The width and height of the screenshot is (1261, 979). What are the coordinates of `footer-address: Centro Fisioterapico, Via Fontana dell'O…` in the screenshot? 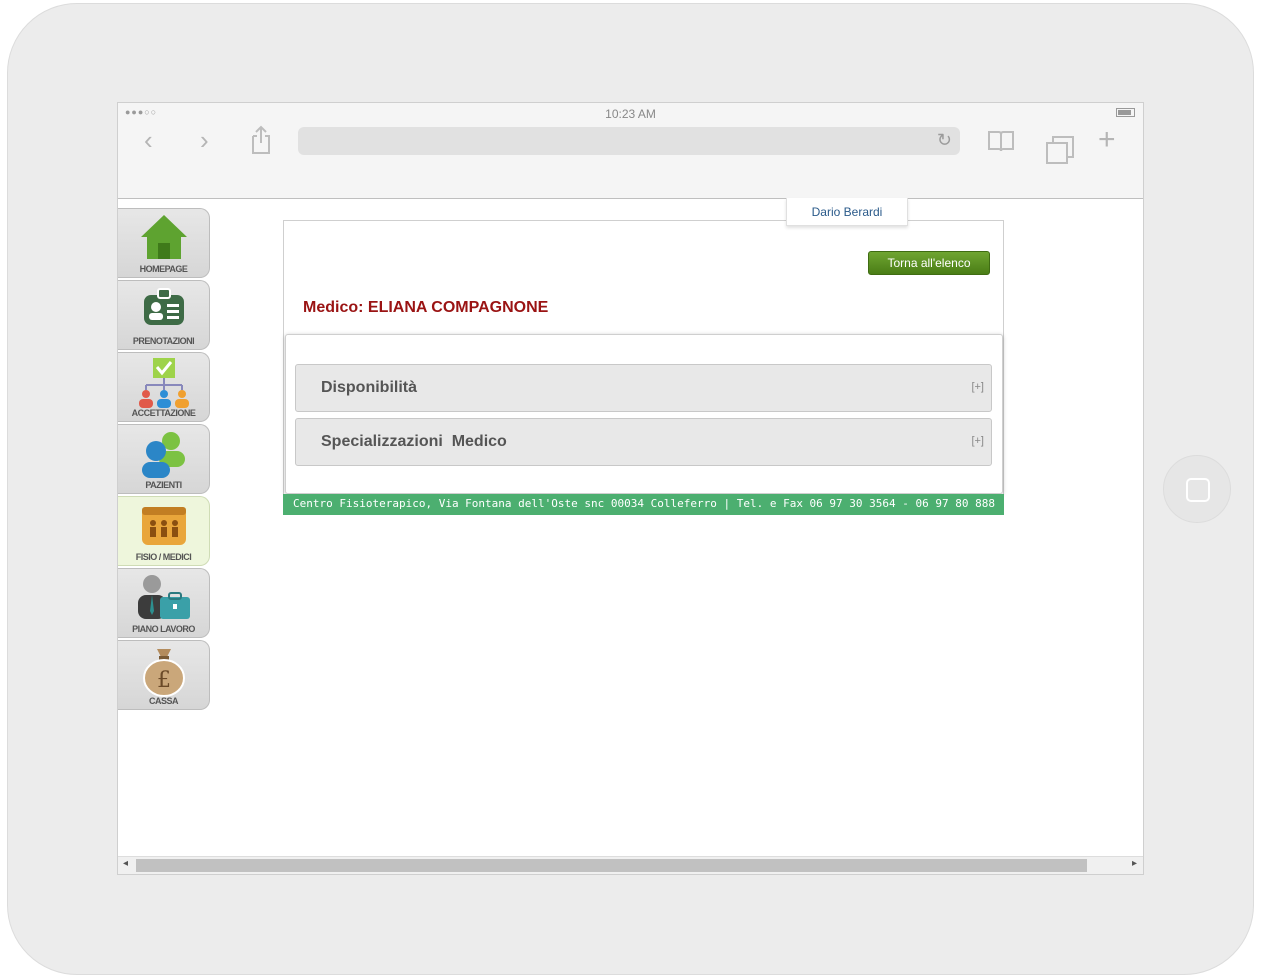 It's located at (643, 504).